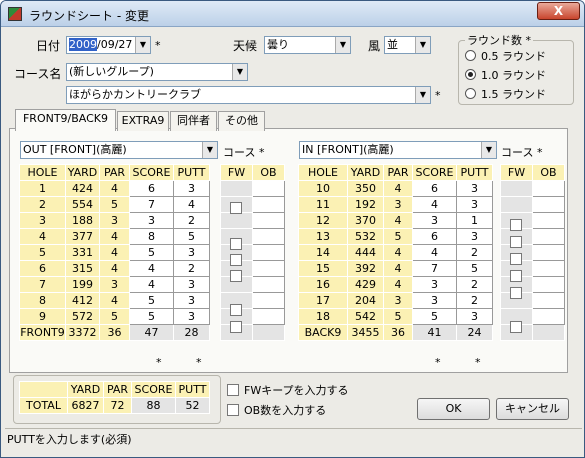  I want to click on ob-count-checkbox, so click(233, 410).